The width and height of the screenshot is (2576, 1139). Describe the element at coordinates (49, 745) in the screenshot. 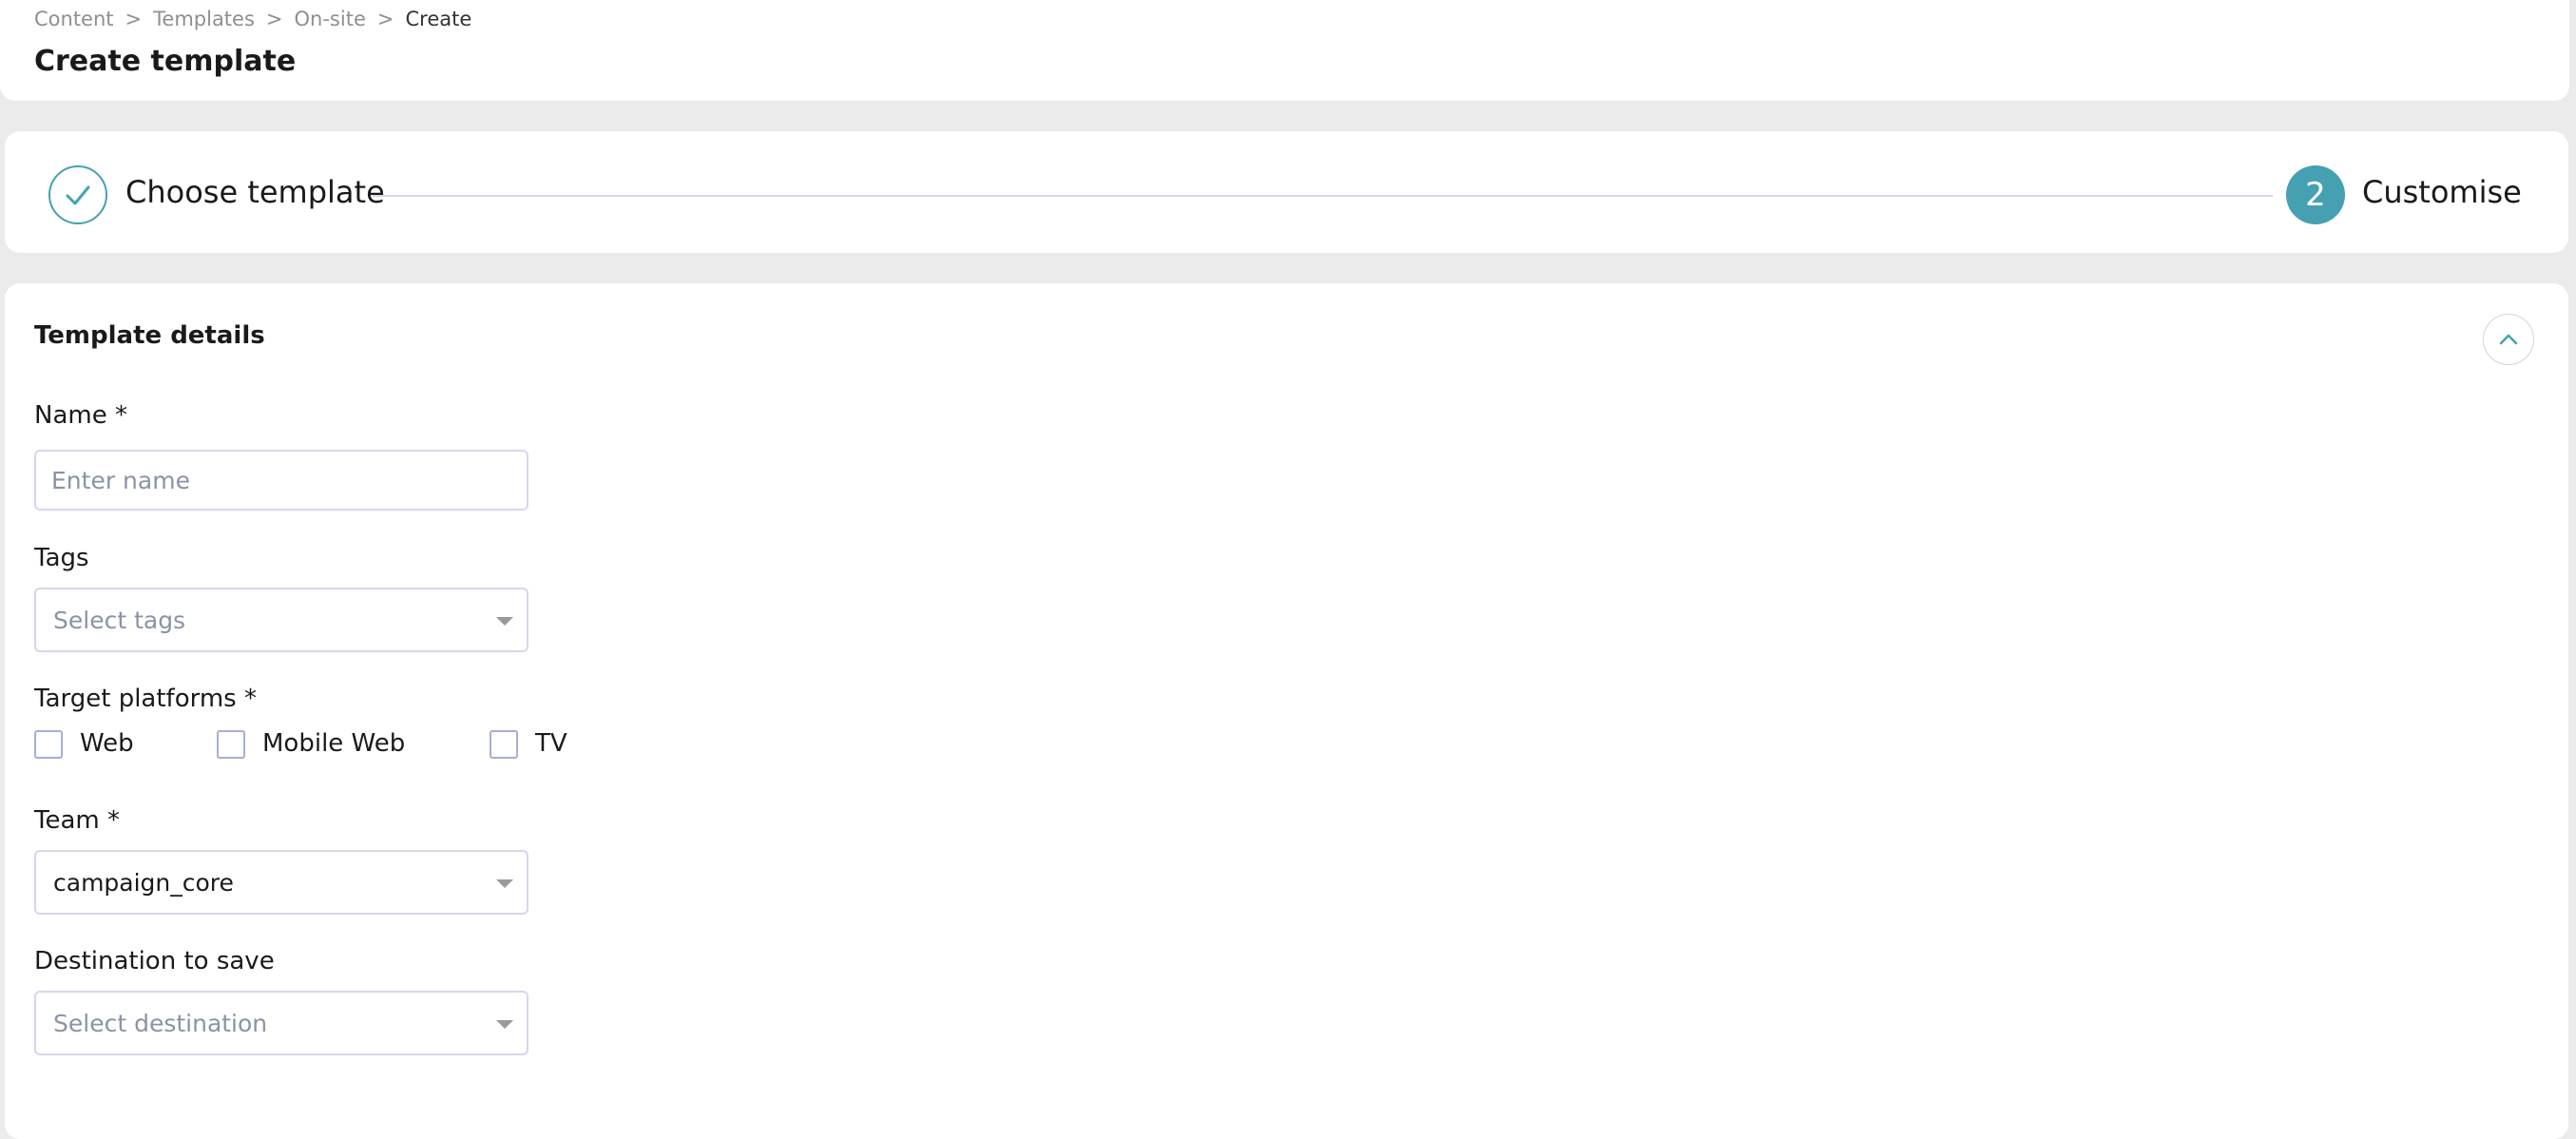

I see `checkbox-web-box` at that location.